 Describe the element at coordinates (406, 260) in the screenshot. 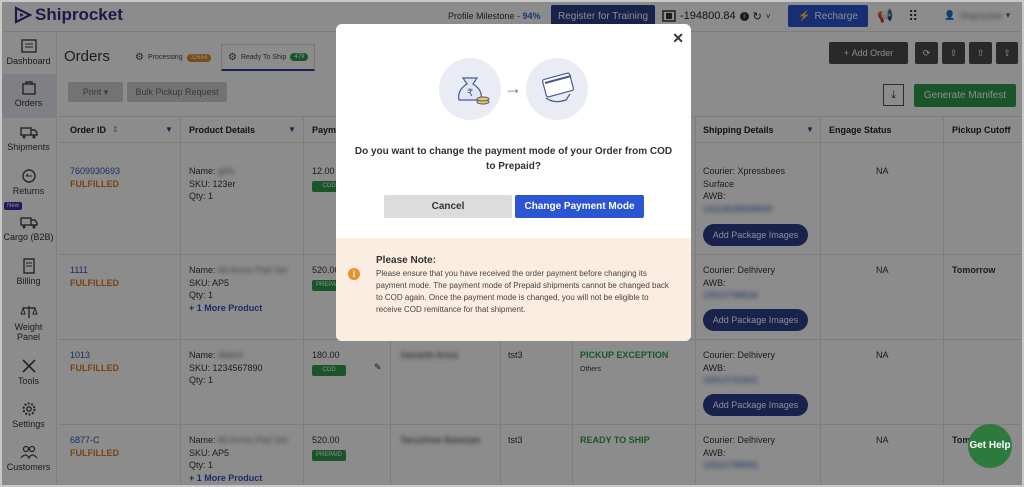

I see `note-title: Please Note:` at that location.